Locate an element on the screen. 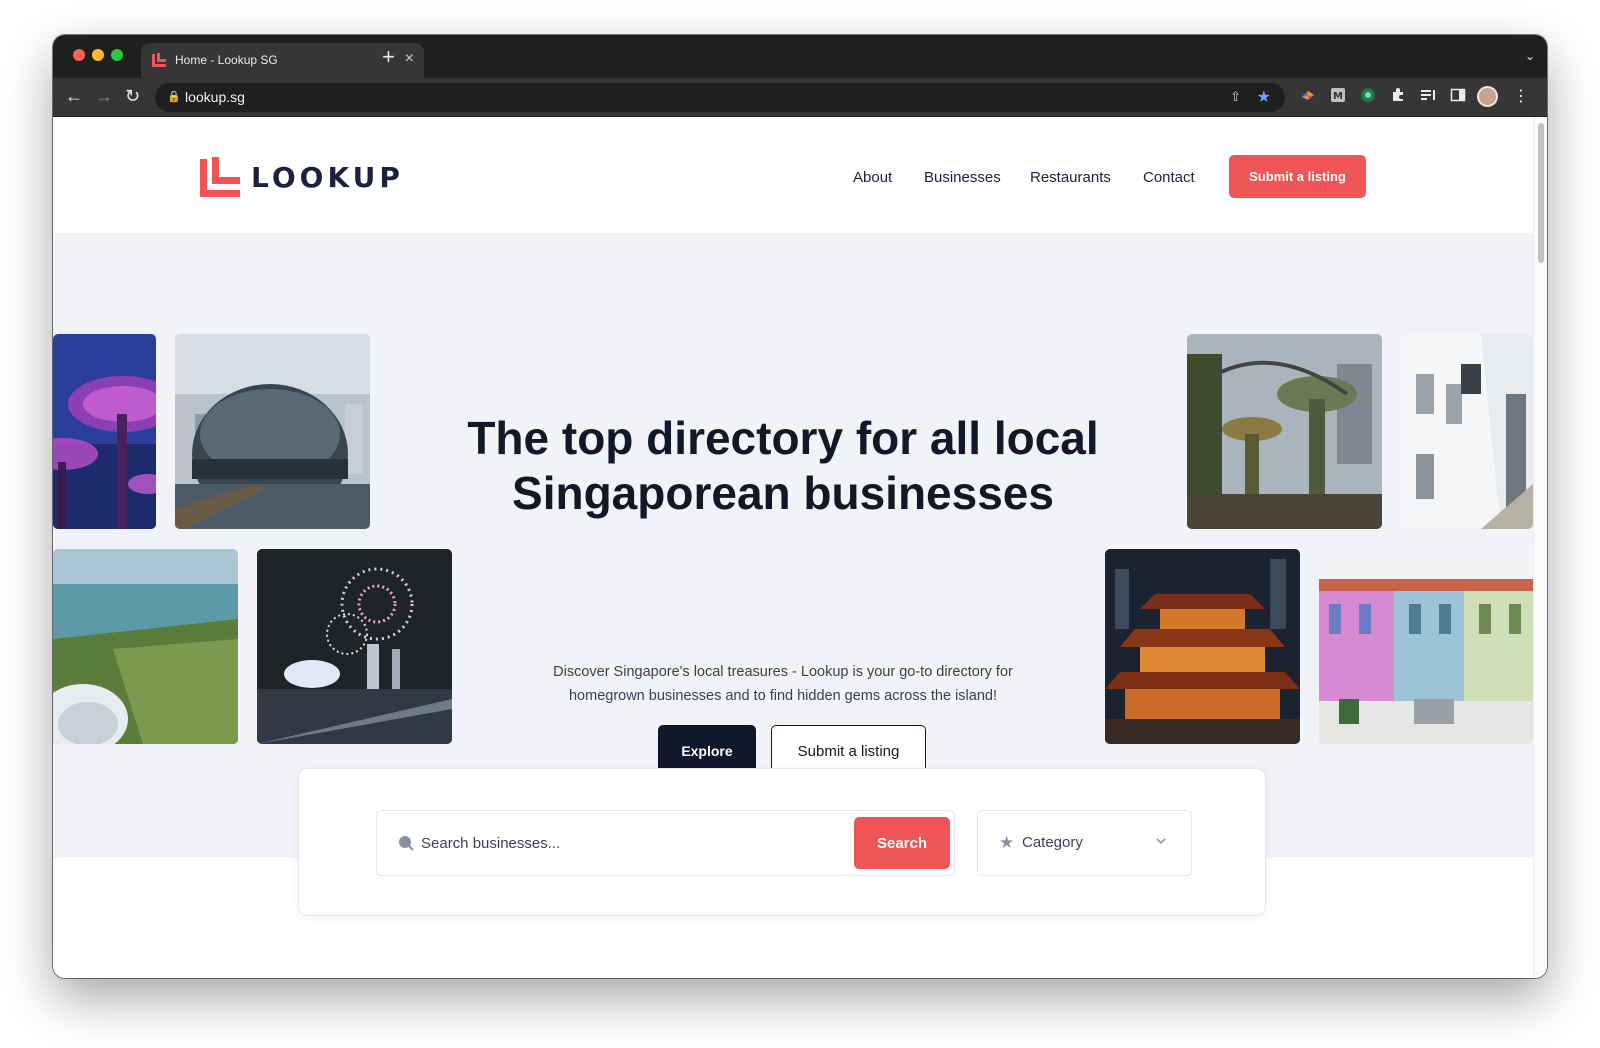  marina-bay-aerial-photo is located at coordinates (145, 646).